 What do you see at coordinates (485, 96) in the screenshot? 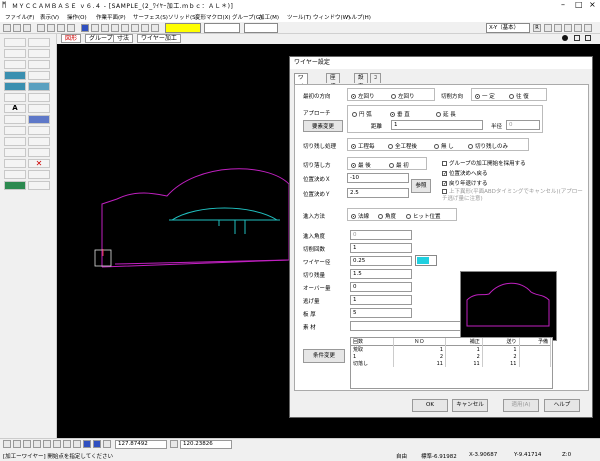
I see `constant-radio: 一 定` at bounding box center [485, 96].